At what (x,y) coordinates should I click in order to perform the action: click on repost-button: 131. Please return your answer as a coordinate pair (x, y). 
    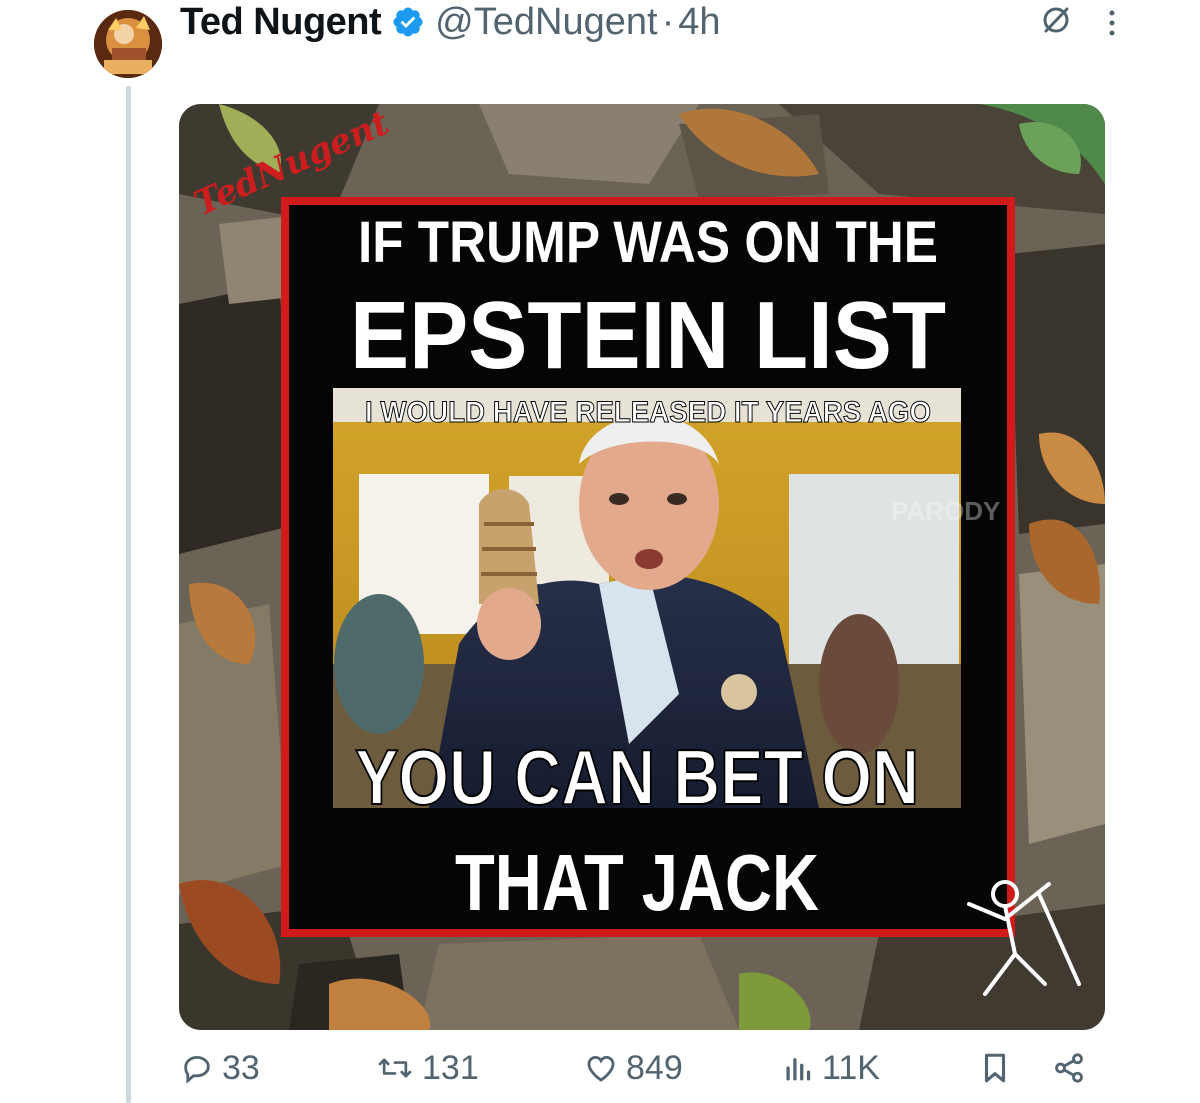
    Looking at the image, I should click on (427, 1068).